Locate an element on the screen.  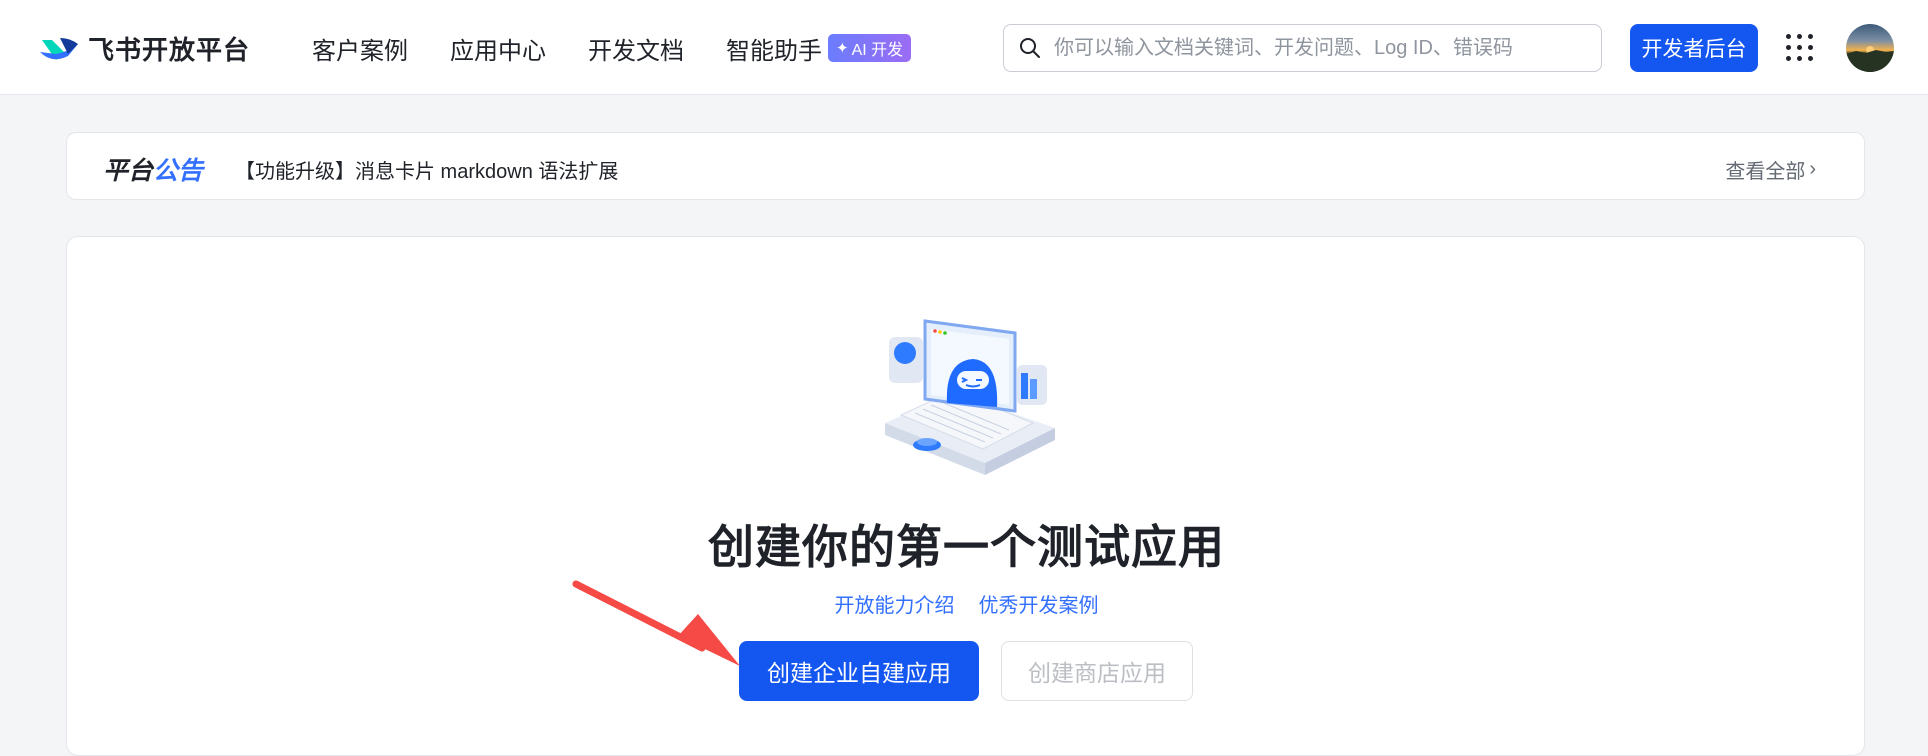
red-arrow-pointer is located at coordinates (656, 623).